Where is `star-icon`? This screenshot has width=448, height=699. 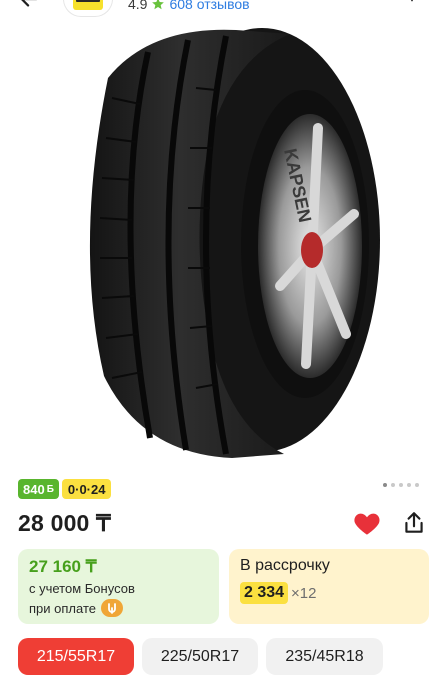 star-icon is located at coordinates (158, 5).